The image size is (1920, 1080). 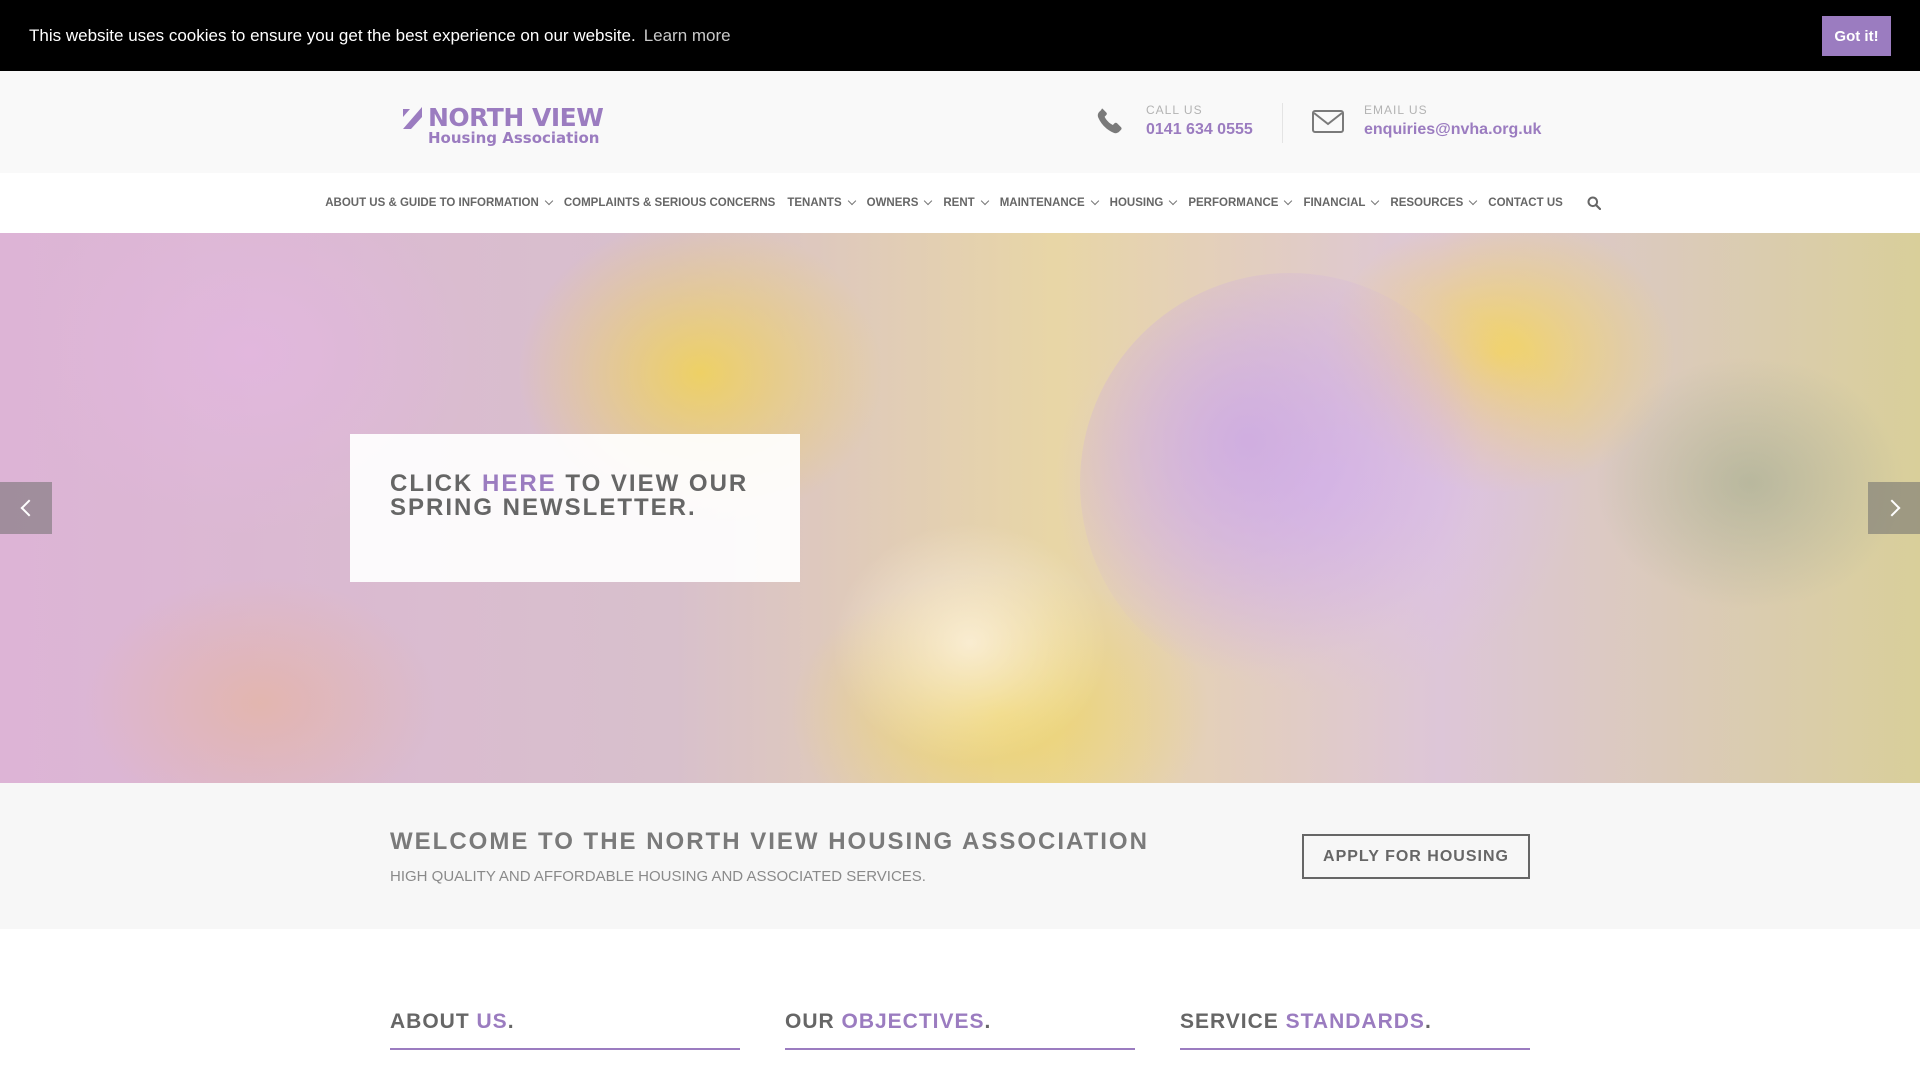 I want to click on column-title-accent: US, so click(x=492, y=1021).